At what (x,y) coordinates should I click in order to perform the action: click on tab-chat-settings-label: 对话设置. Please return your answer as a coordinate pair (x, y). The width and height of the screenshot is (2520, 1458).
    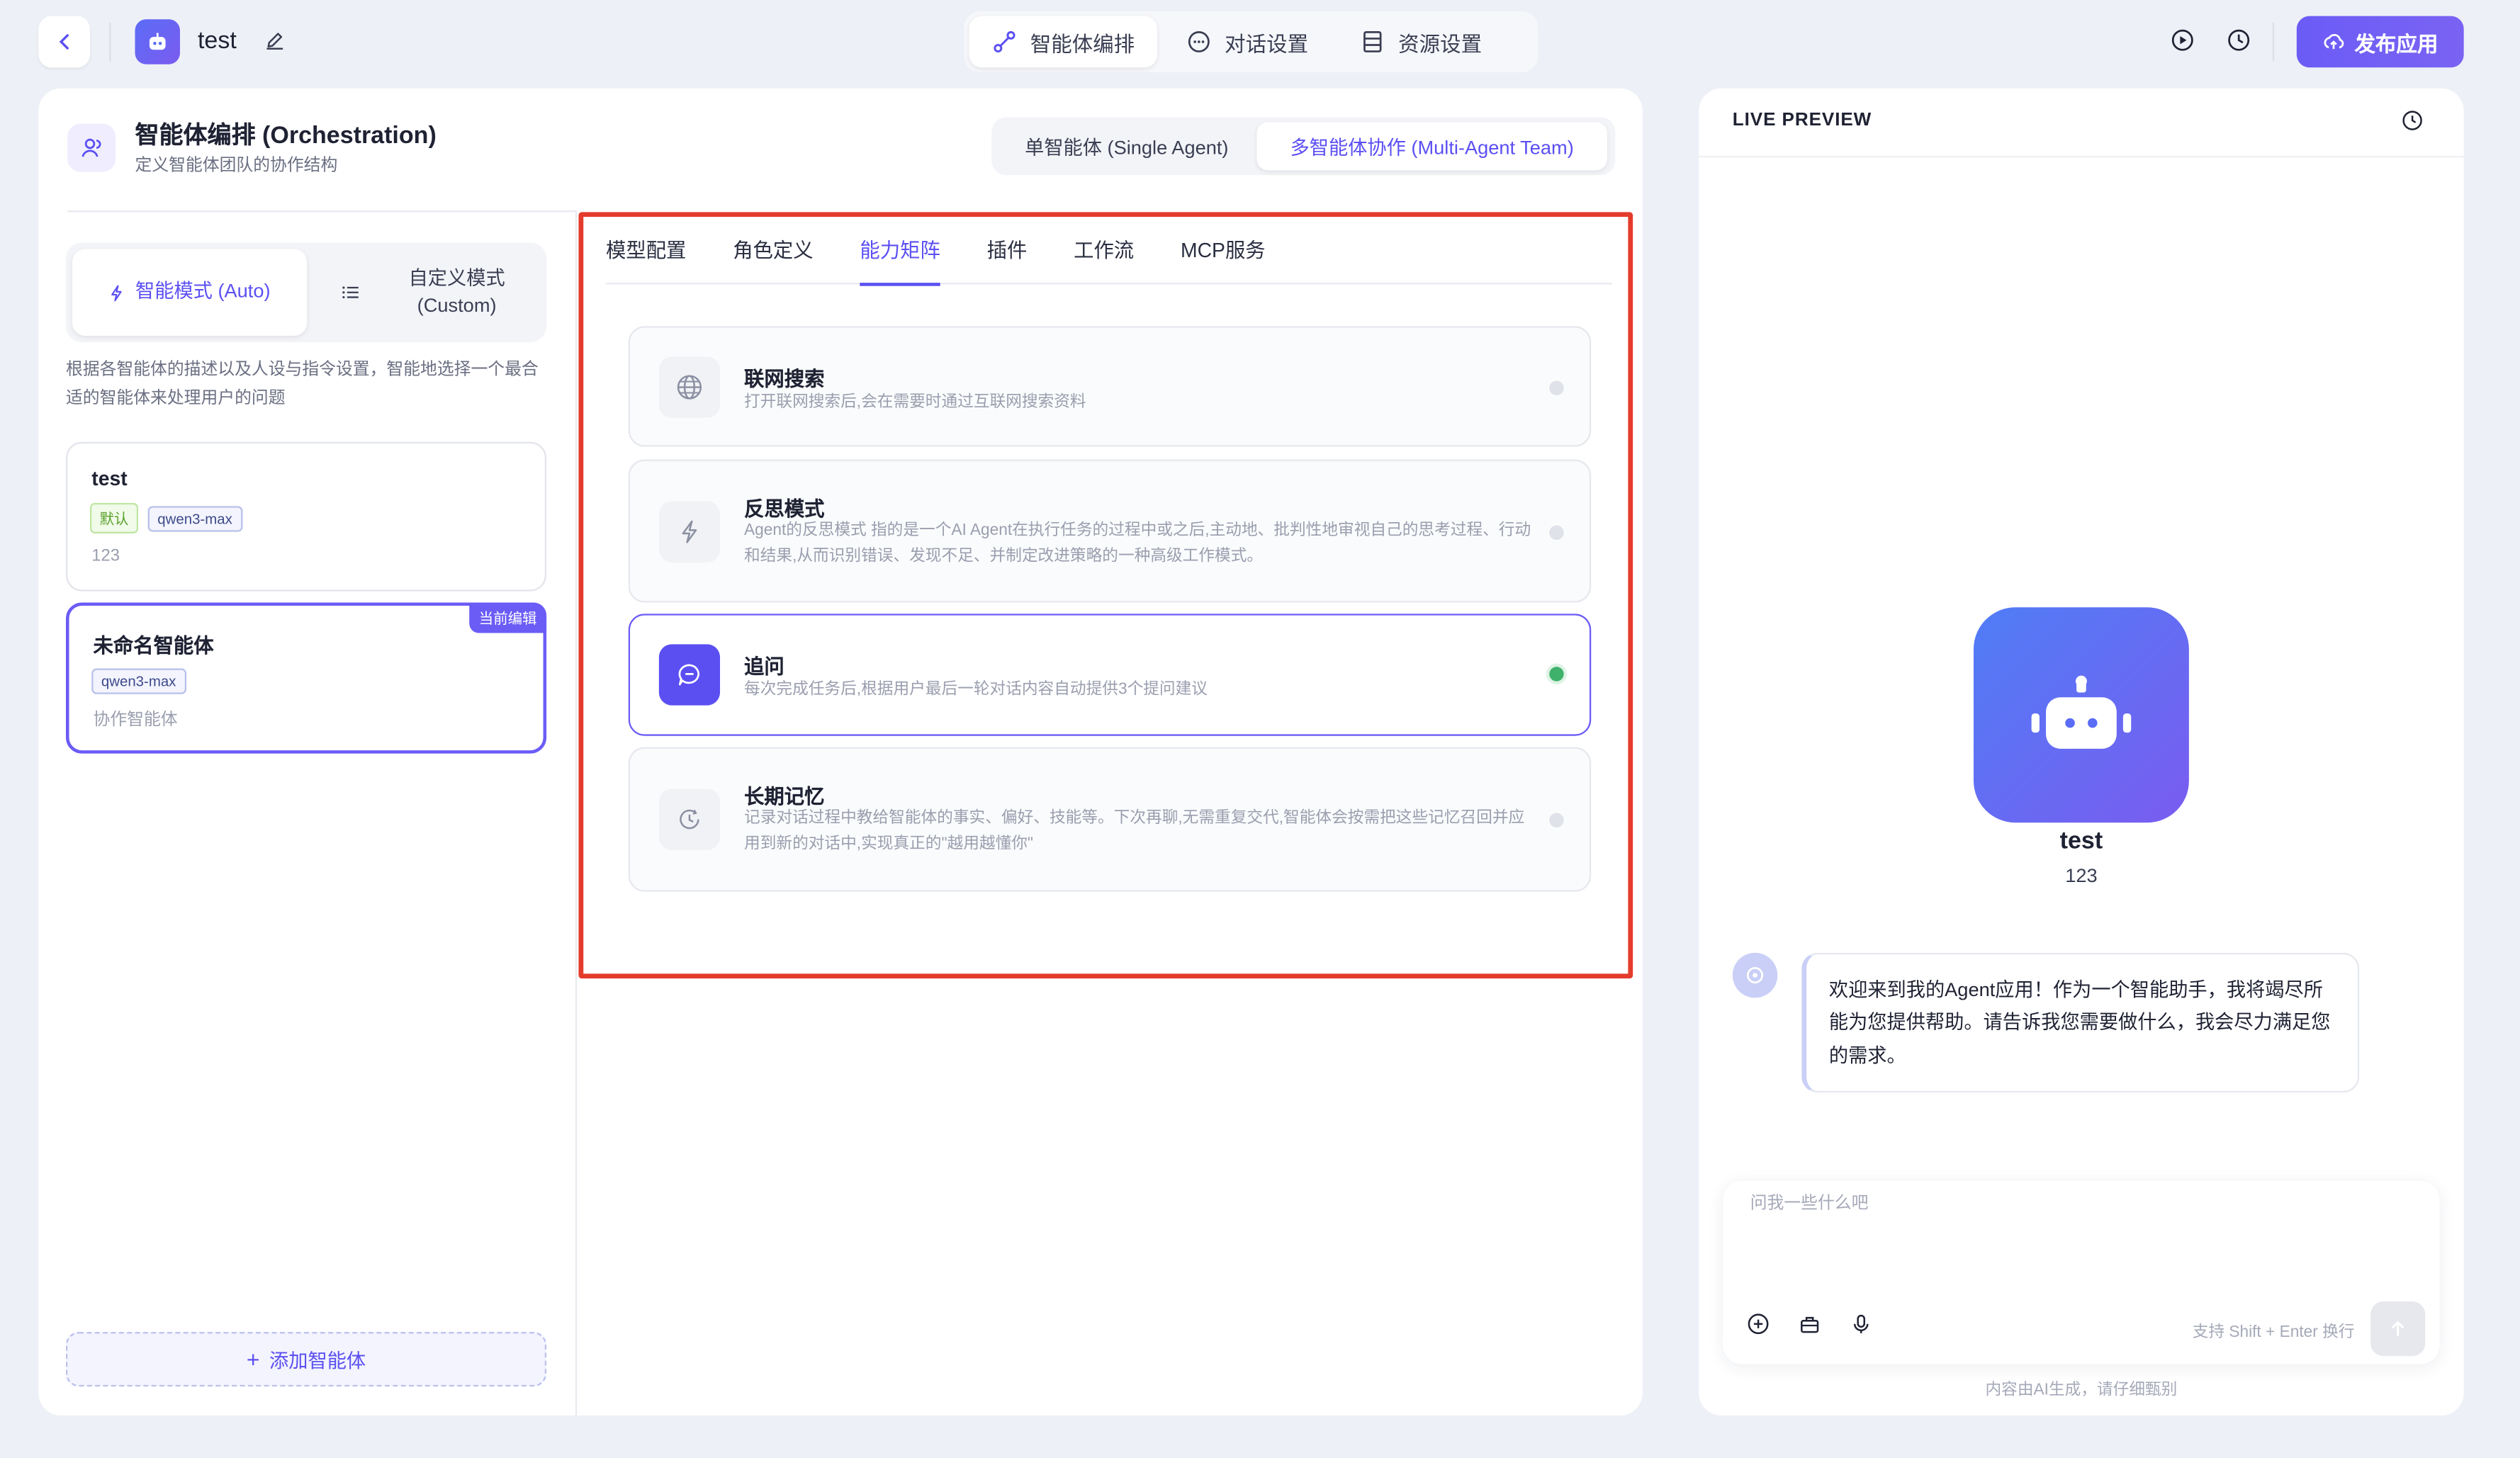
    Looking at the image, I should click on (1267, 43).